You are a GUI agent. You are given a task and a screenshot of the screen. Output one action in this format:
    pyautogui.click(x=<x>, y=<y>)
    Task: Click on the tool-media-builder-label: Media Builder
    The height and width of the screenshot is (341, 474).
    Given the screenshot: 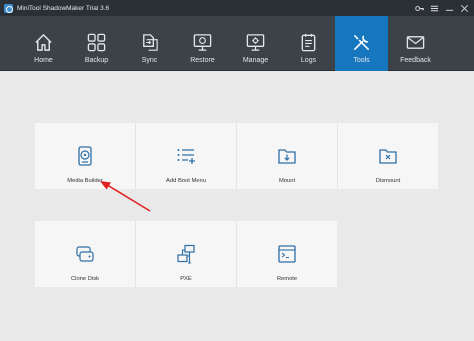 What is the action you would take?
    pyautogui.click(x=85, y=181)
    